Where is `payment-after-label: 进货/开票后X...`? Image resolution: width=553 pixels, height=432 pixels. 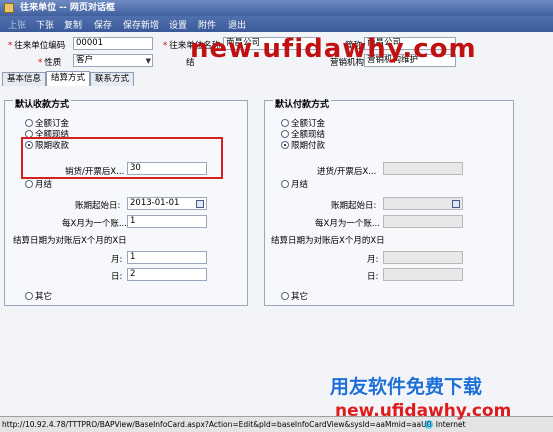 payment-after-label: 进货/开票后X... is located at coordinates (347, 172).